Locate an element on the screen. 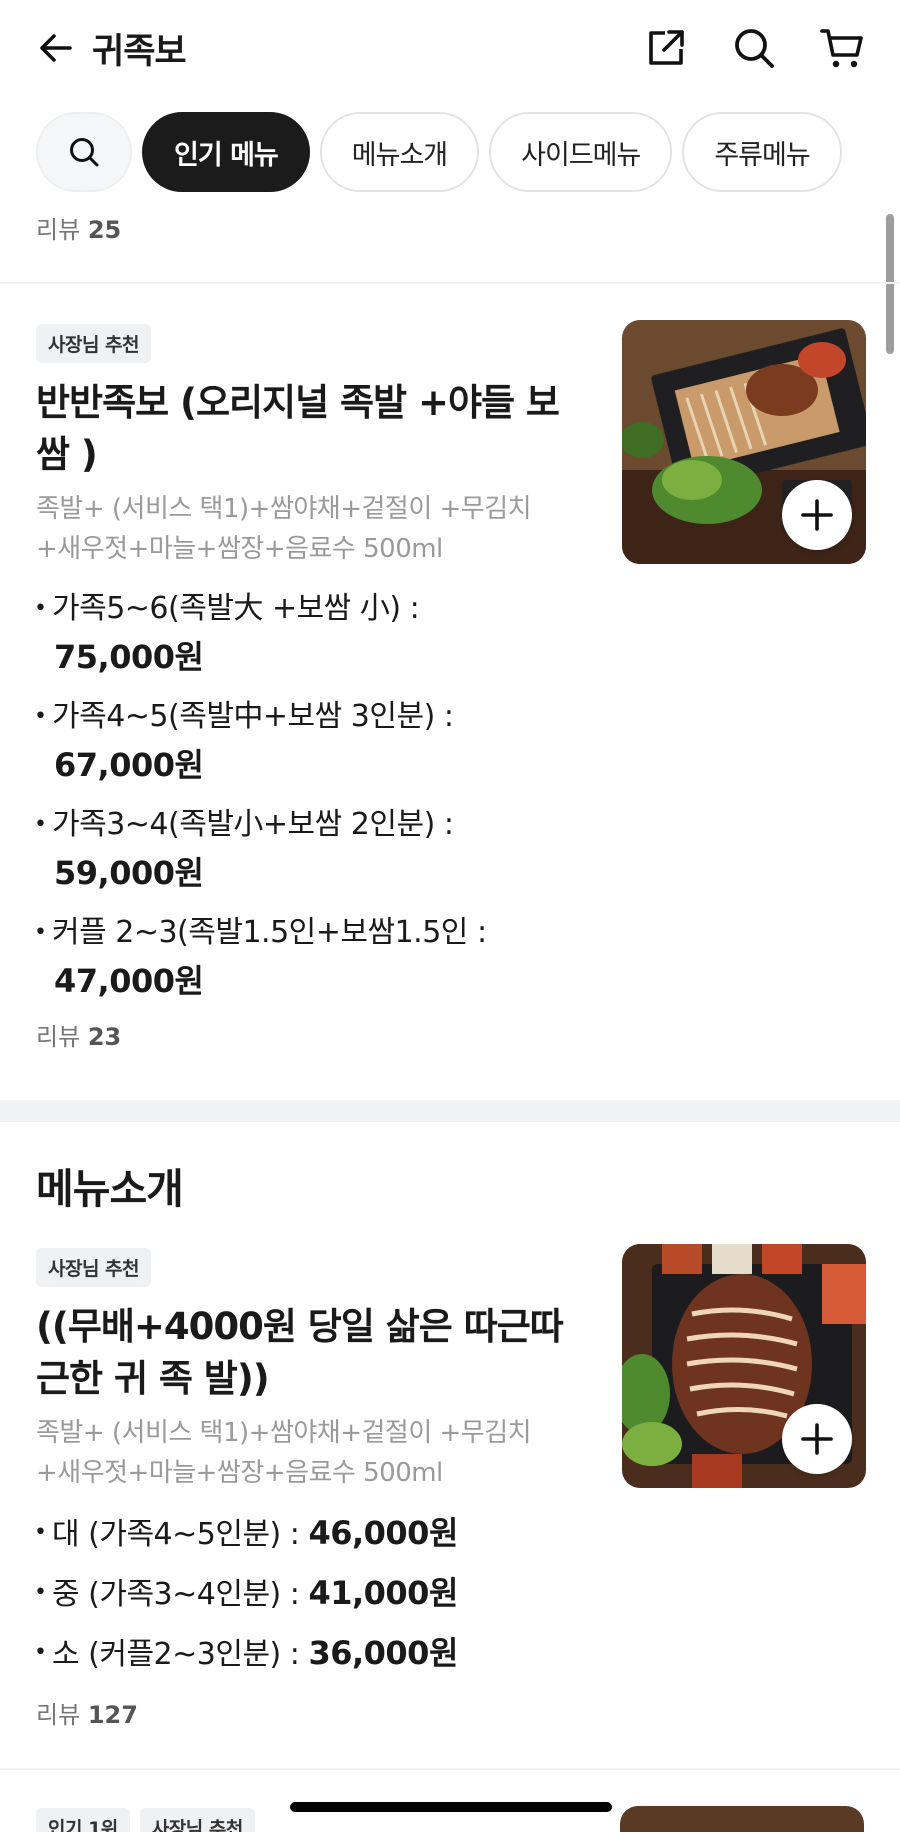  price-option: 대 (가족4~5인분) : 46,000원 is located at coordinates (450, 1534).